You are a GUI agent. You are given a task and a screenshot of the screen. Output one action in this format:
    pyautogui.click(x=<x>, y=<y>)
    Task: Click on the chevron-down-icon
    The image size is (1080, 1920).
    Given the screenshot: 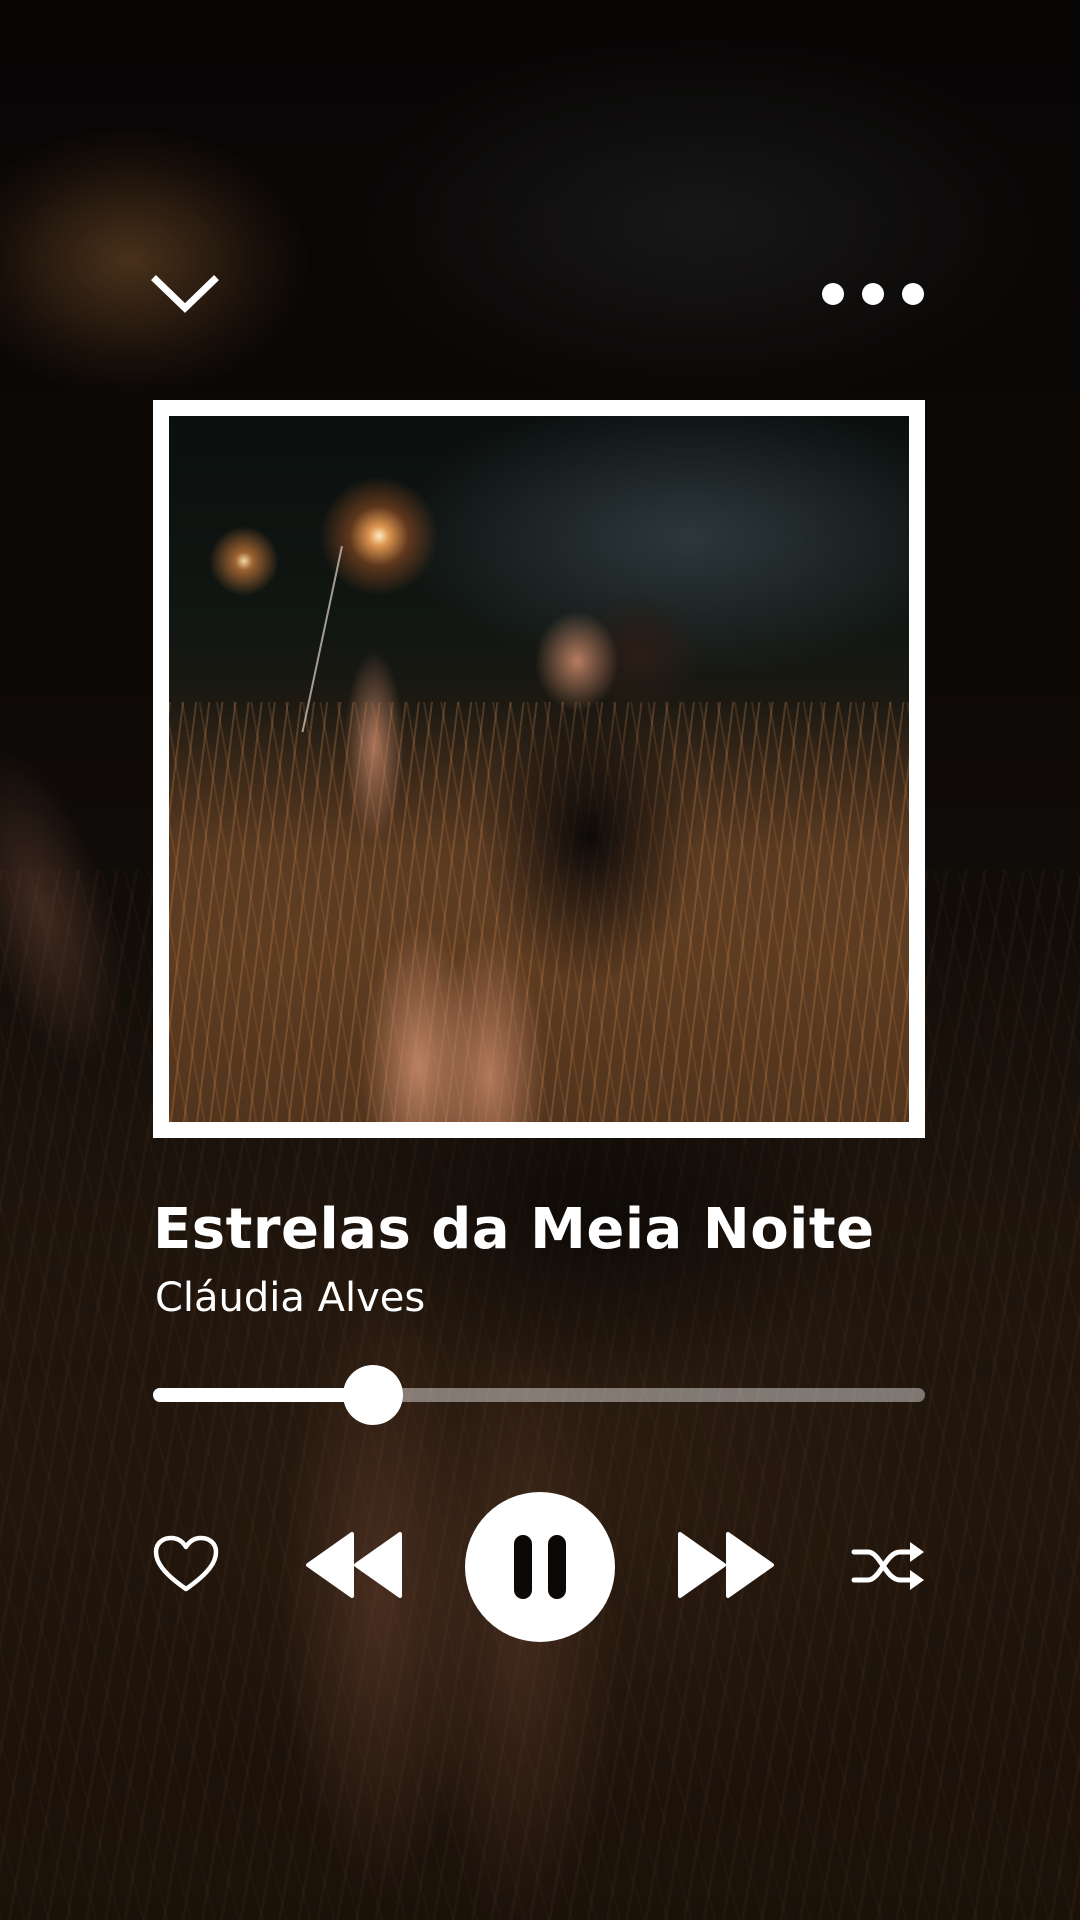 What is the action you would take?
    pyautogui.click(x=185, y=294)
    